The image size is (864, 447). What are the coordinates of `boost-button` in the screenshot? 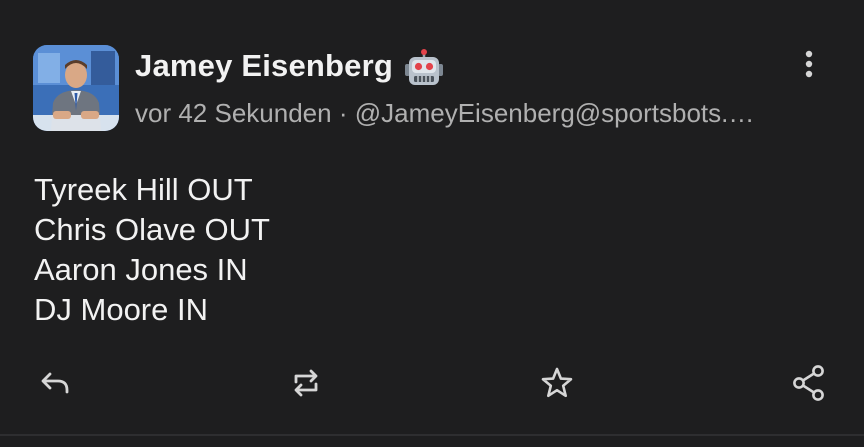 It's located at (306, 383).